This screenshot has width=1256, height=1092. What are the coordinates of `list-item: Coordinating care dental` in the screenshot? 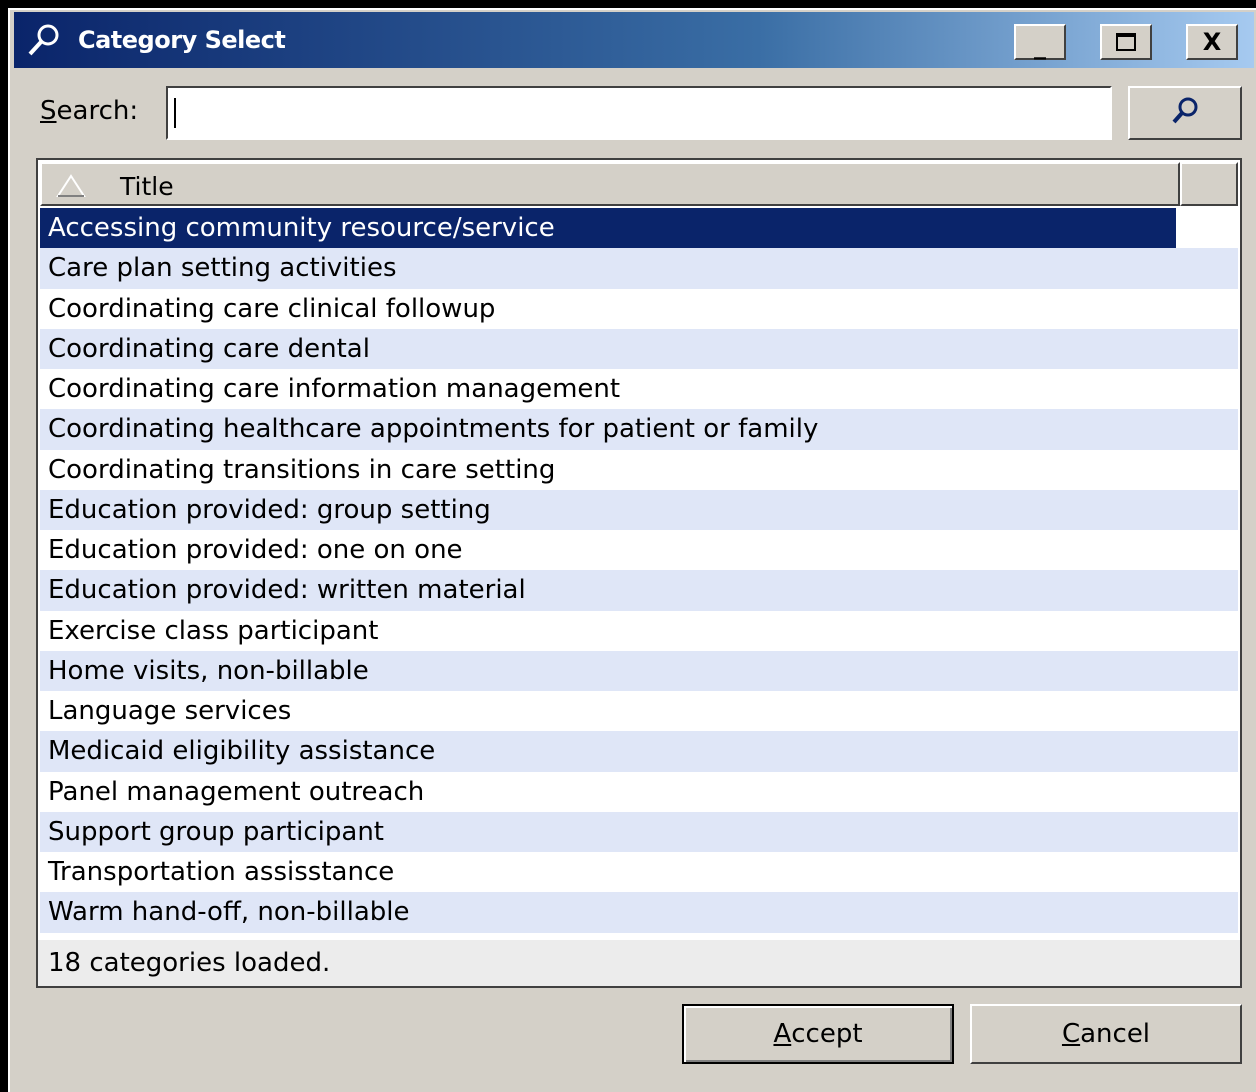 It's located at (639, 348).